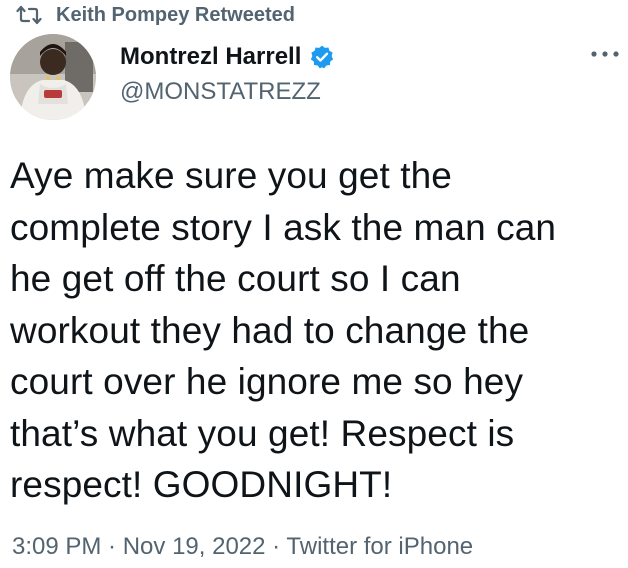 Image resolution: width=628 pixels, height=568 pixels. I want to click on user-handle: @MONSTATREZZ, so click(227, 92).